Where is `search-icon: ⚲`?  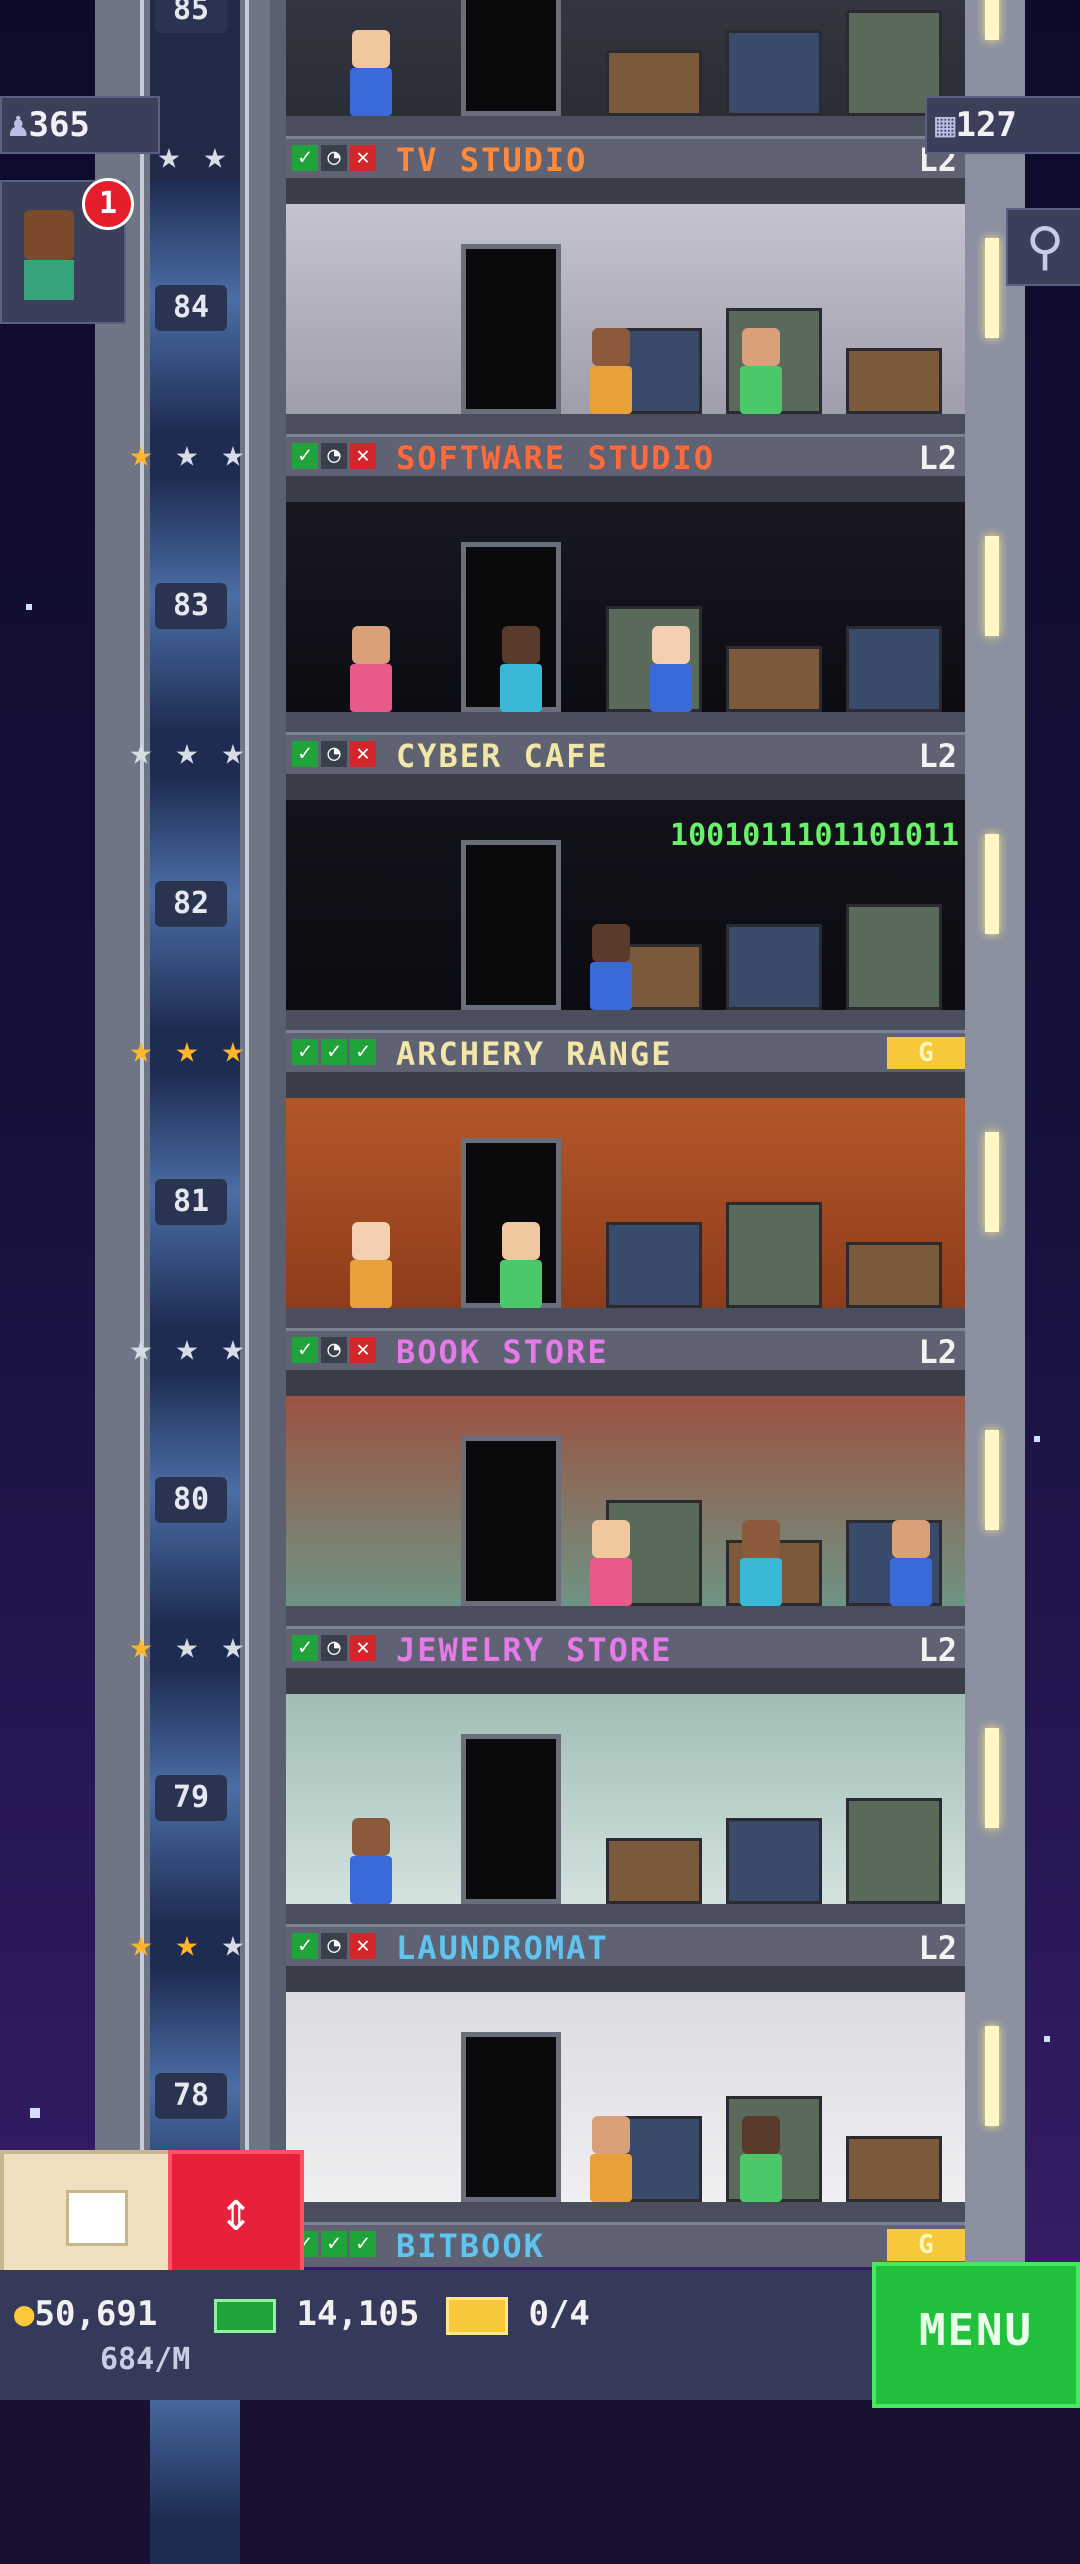
search-icon: ⚲ is located at coordinates (1043, 247).